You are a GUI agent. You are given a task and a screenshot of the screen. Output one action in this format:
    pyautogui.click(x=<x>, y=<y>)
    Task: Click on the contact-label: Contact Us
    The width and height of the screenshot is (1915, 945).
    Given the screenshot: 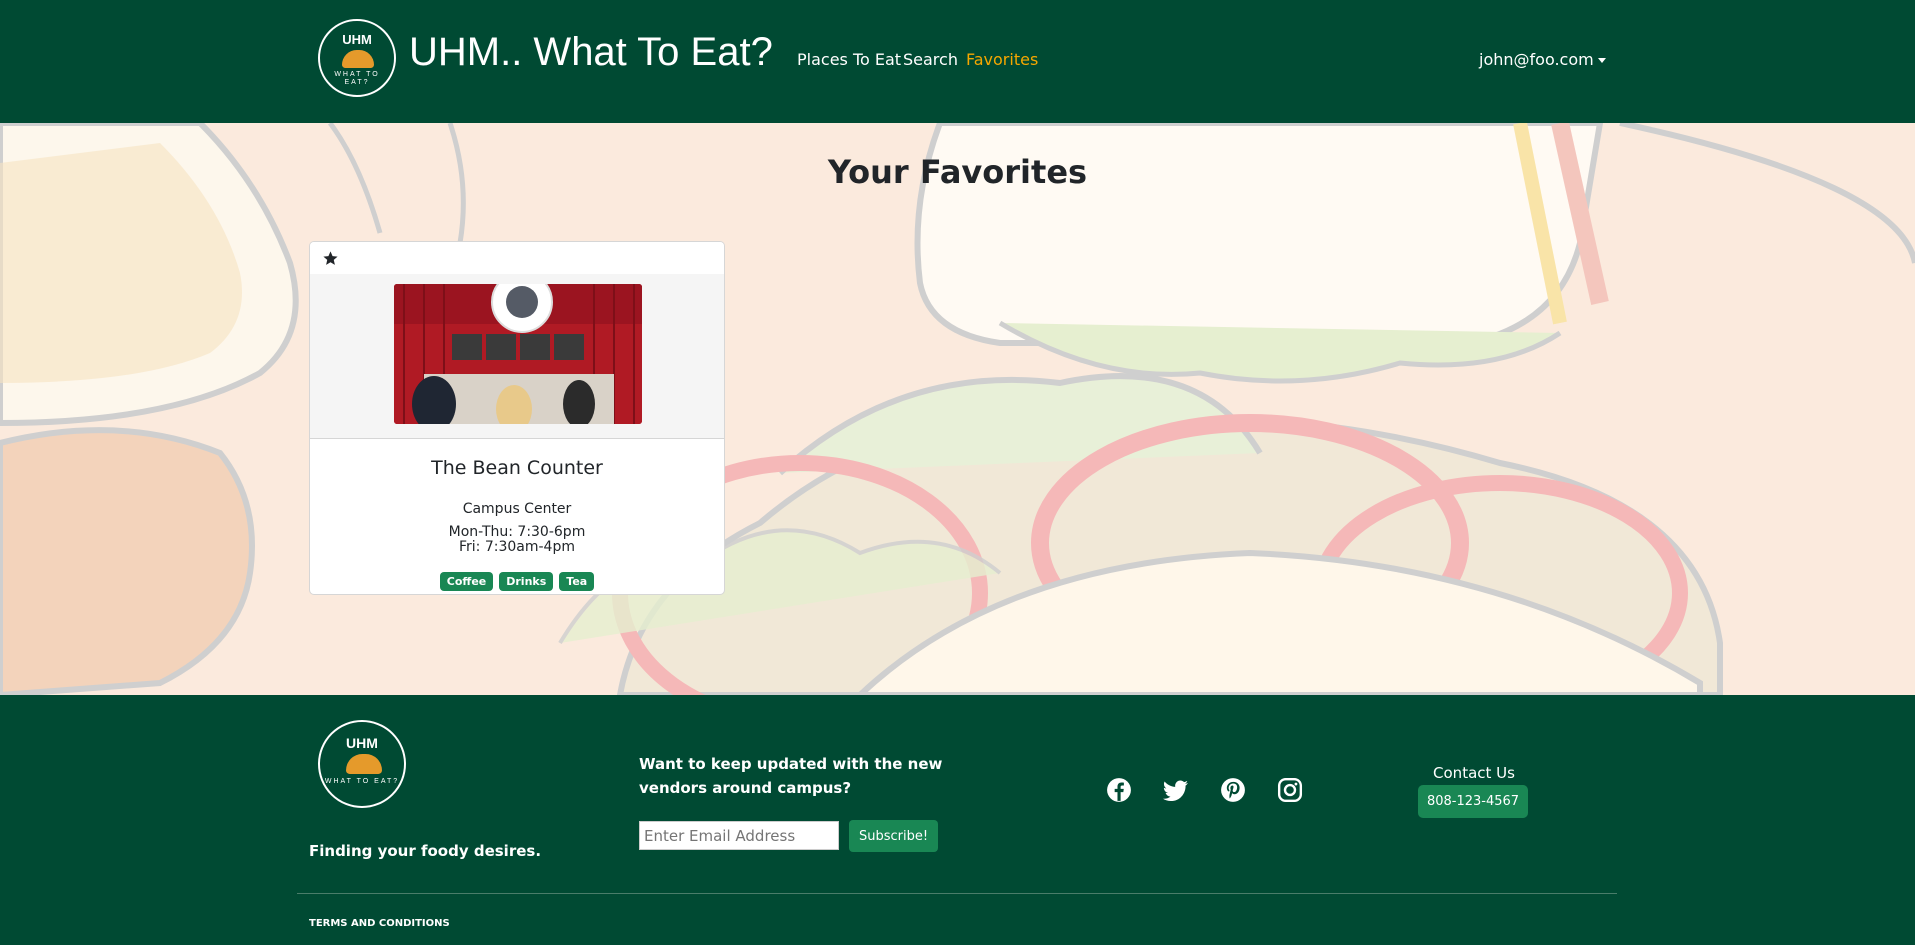 What is the action you would take?
    pyautogui.click(x=1474, y=773)
    